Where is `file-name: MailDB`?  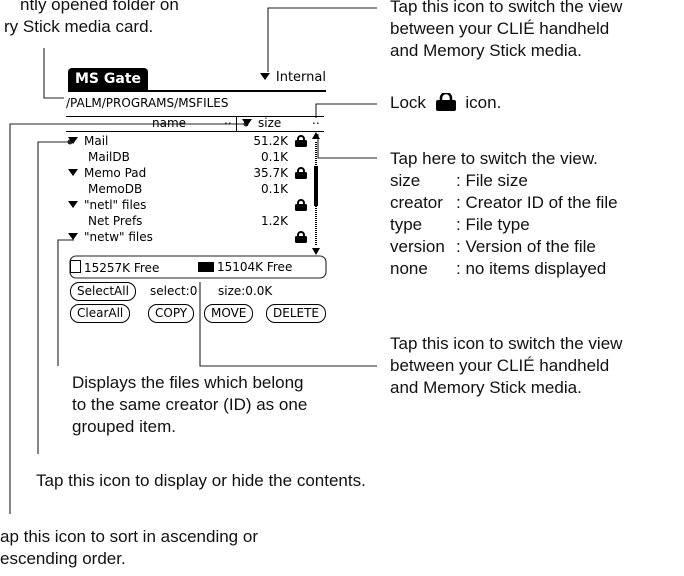 file-name: MailDB is located at coordinates (109, 157).